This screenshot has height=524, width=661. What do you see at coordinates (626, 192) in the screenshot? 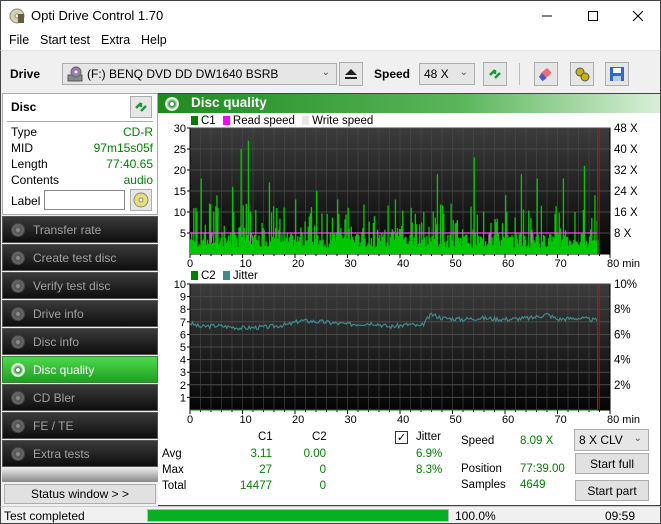
I see `y2-tick-label: 24 X` at bounding box center [626, 192].